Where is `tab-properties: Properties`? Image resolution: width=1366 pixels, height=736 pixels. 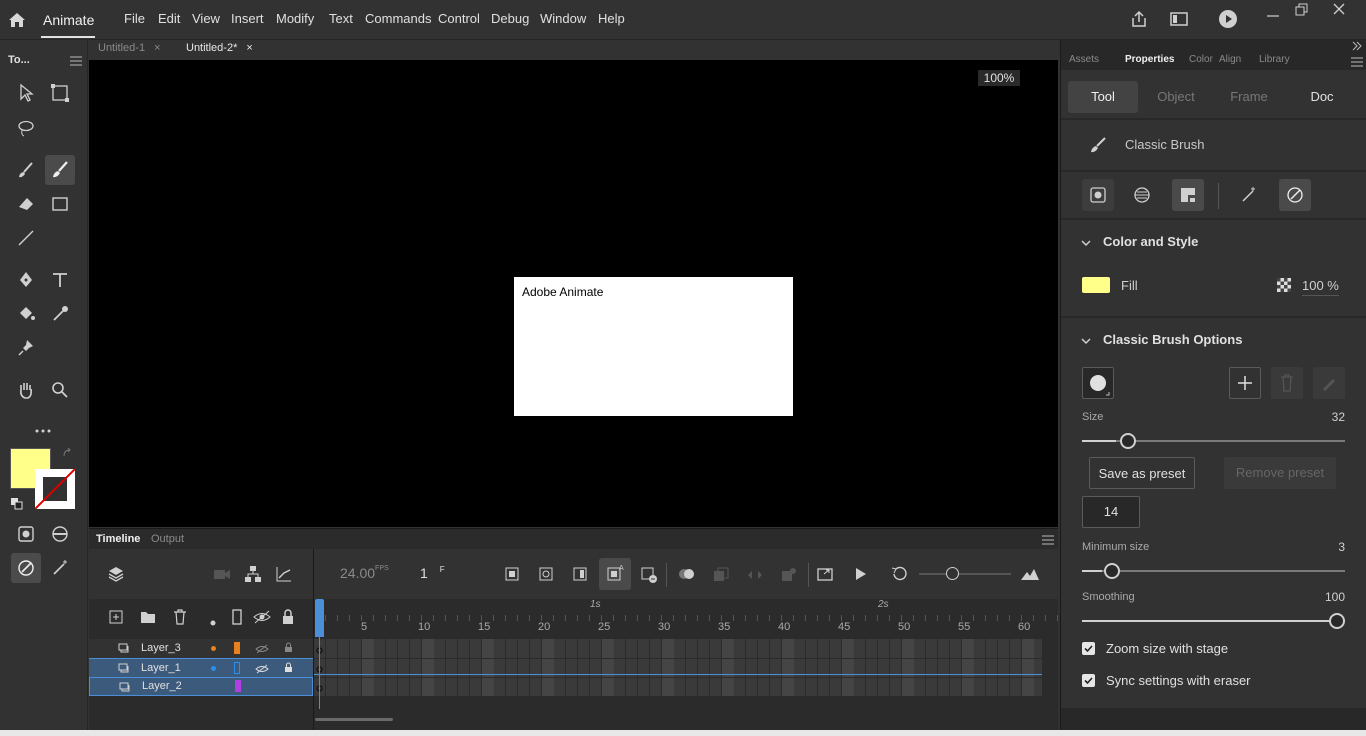
tab-properties: Properties is located at coordinates (1149, 59).